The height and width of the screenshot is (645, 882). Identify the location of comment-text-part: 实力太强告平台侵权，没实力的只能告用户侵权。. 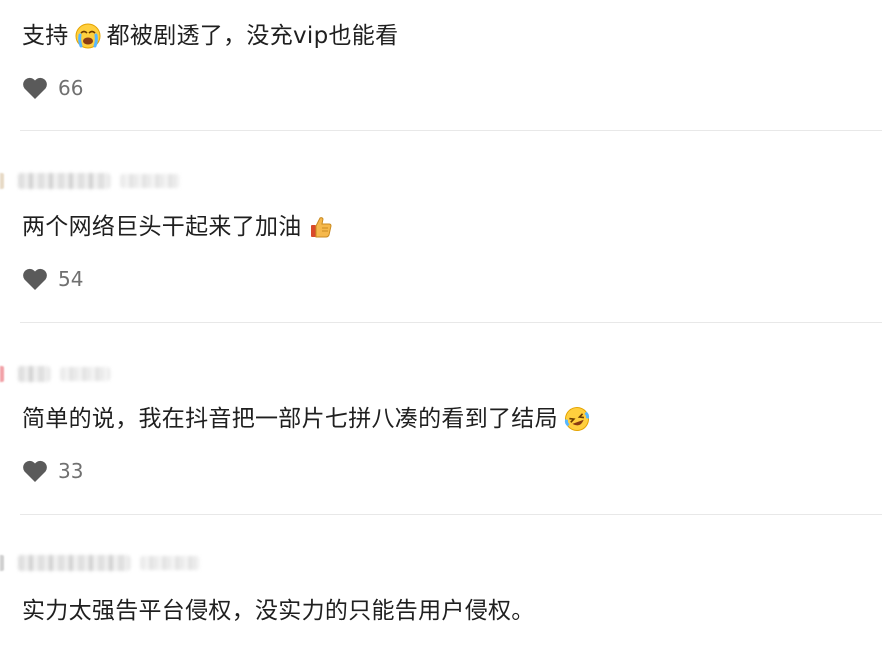
(278, 611).